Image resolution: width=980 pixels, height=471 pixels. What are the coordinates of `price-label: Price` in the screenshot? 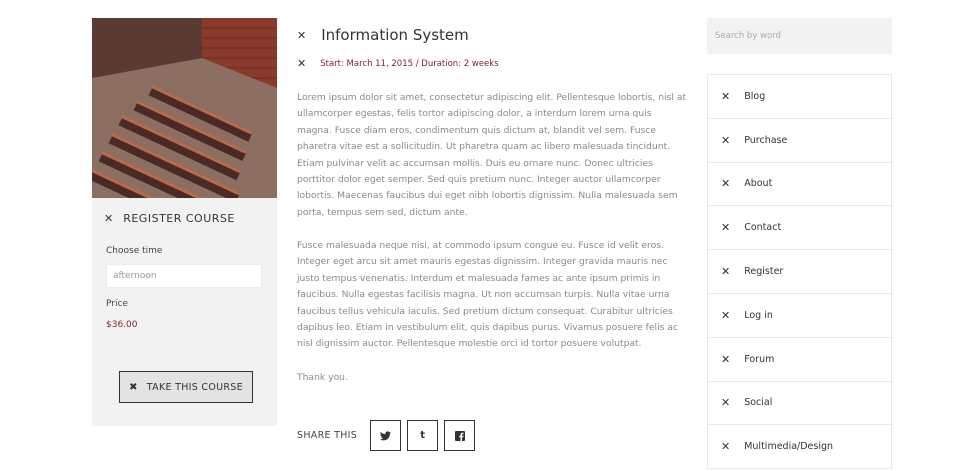 It's located at (117, 304).